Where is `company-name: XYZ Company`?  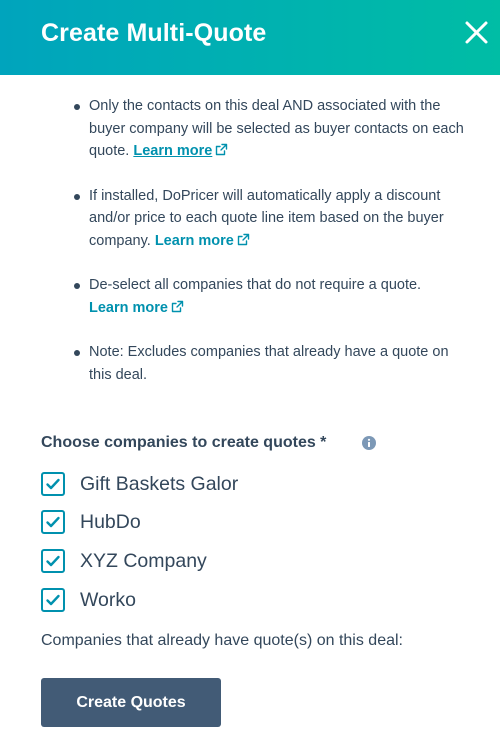 company-name: XYZ Company is located at coordinates (143, 560).